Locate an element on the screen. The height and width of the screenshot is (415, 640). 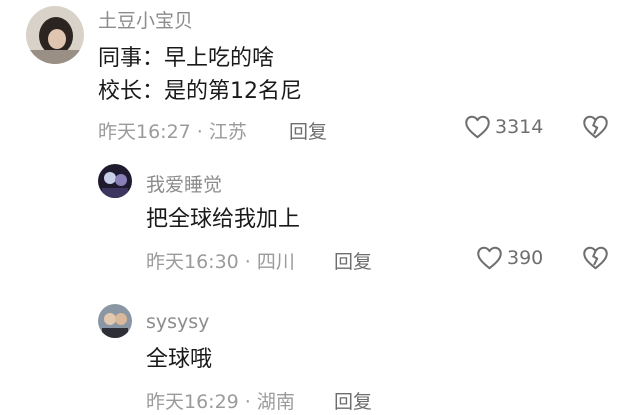
comment-text-line: 校长：是的第12名尼 is located at coordinates (200, 91).